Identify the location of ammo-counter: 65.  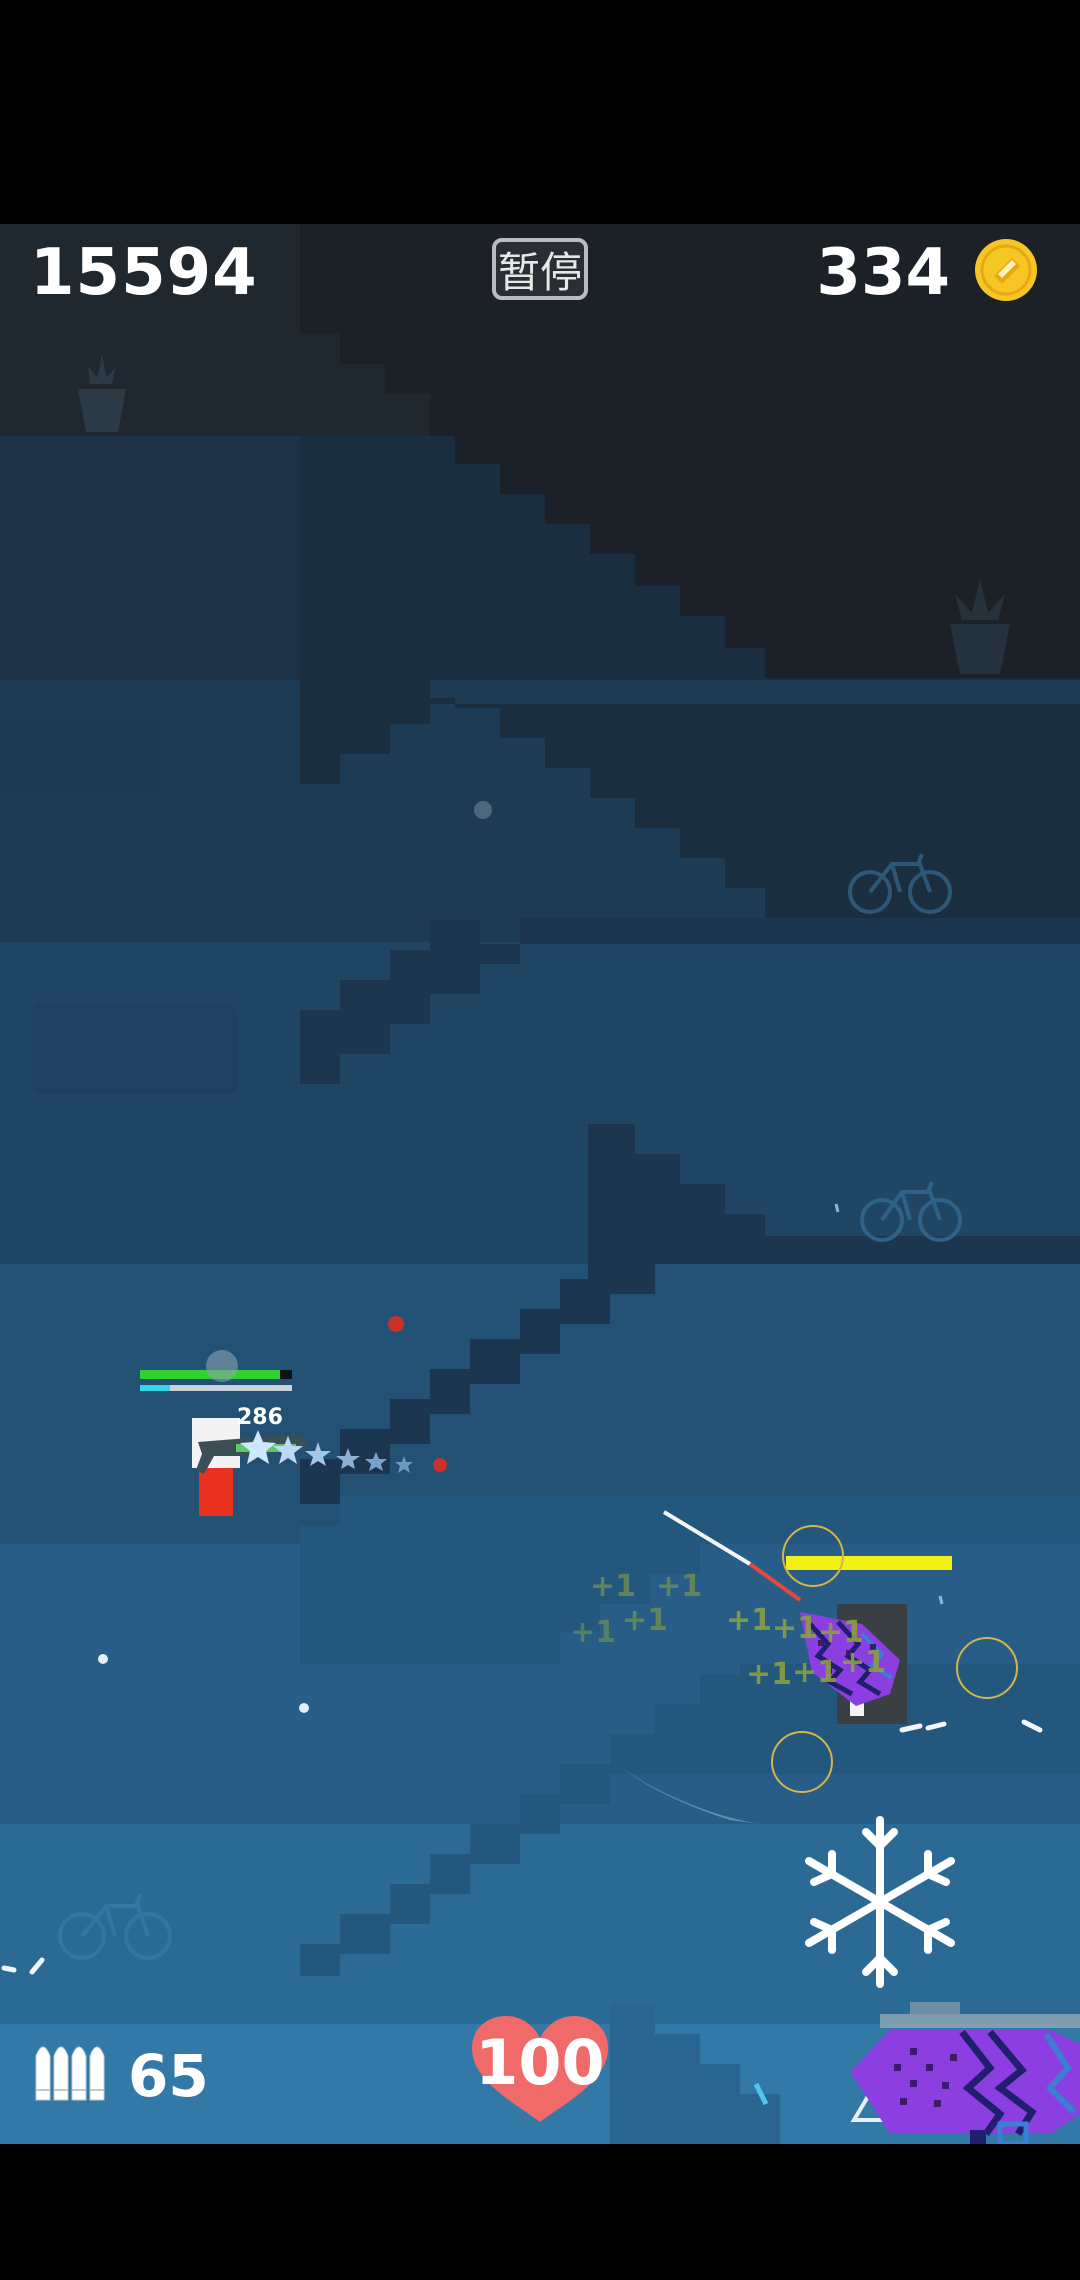
(168, 2076).